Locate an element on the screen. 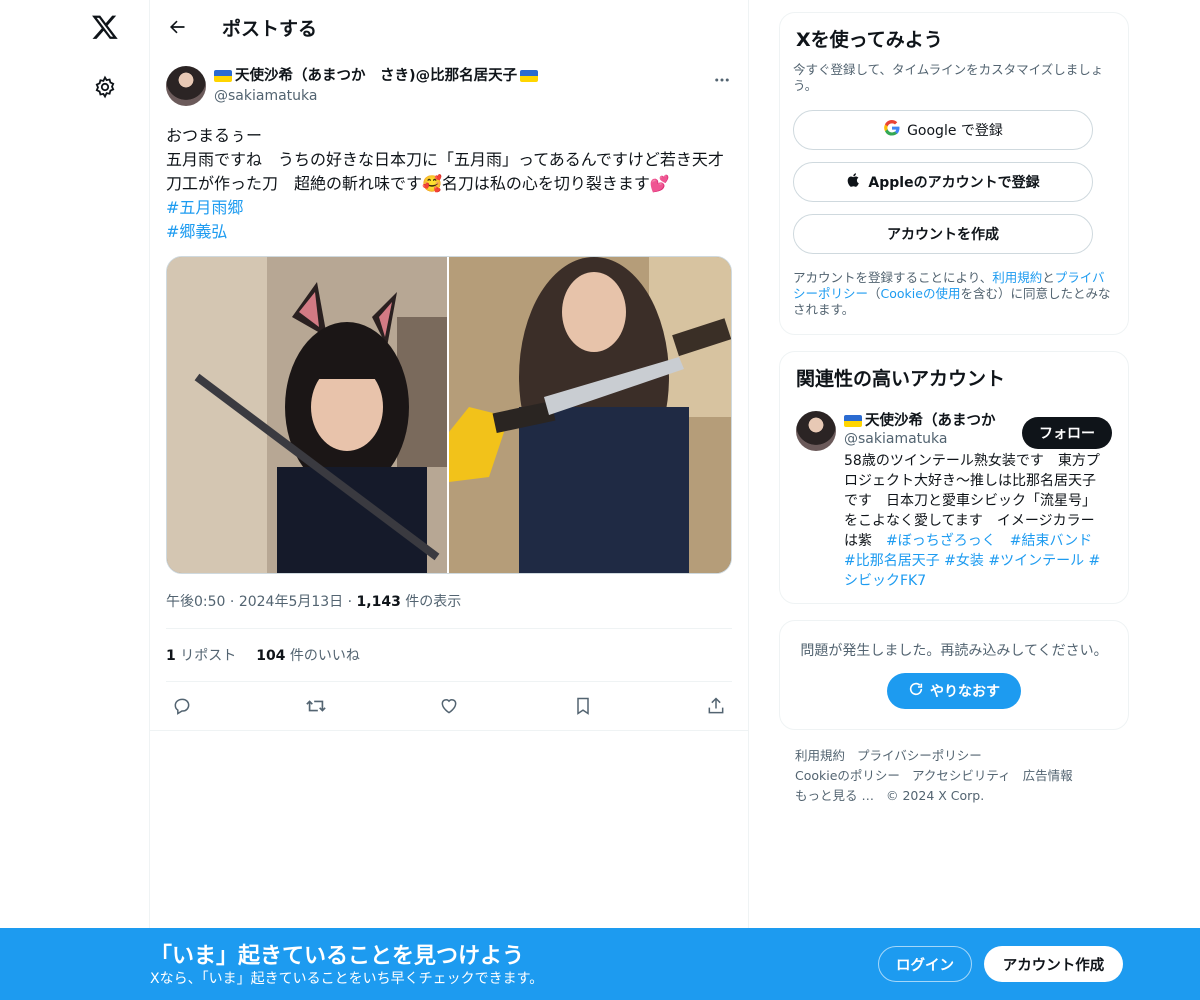 Image resolution: width=1200 pixels, height=1000 pixels. apple-icon is located at coordinates (854, 182).